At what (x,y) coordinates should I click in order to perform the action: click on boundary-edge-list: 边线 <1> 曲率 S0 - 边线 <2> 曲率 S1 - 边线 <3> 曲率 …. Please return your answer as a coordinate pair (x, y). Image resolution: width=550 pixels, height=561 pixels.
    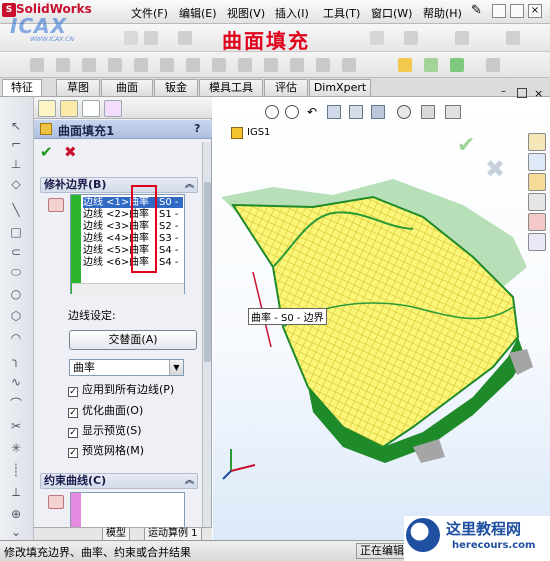
    Looking at the image, I should click on (127, 244).